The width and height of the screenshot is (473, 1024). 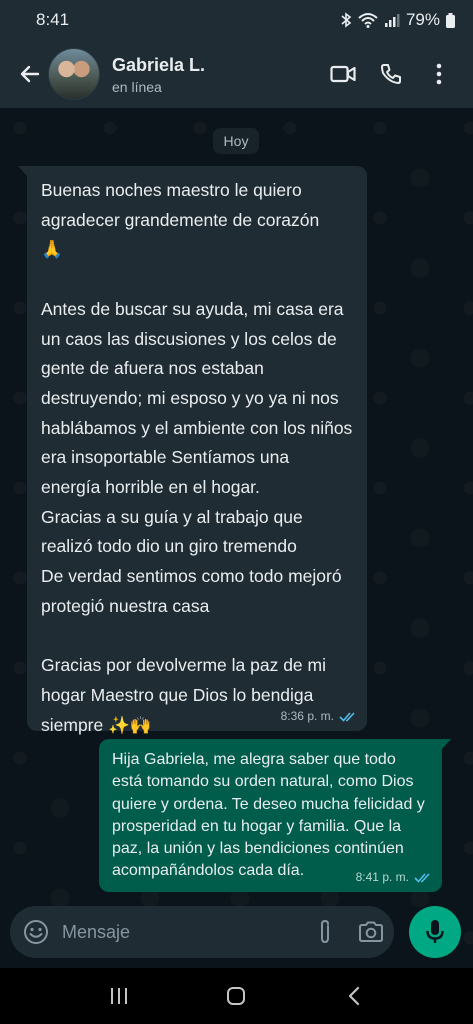 What do you see at coordinates (422, 19) in the screenshot?
I see `battery-percent: 79%` at bounding box center [422, 19].